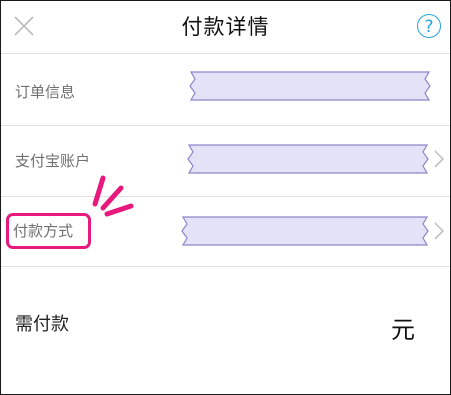  I want to click on masked-order-info, so click(310, 86).